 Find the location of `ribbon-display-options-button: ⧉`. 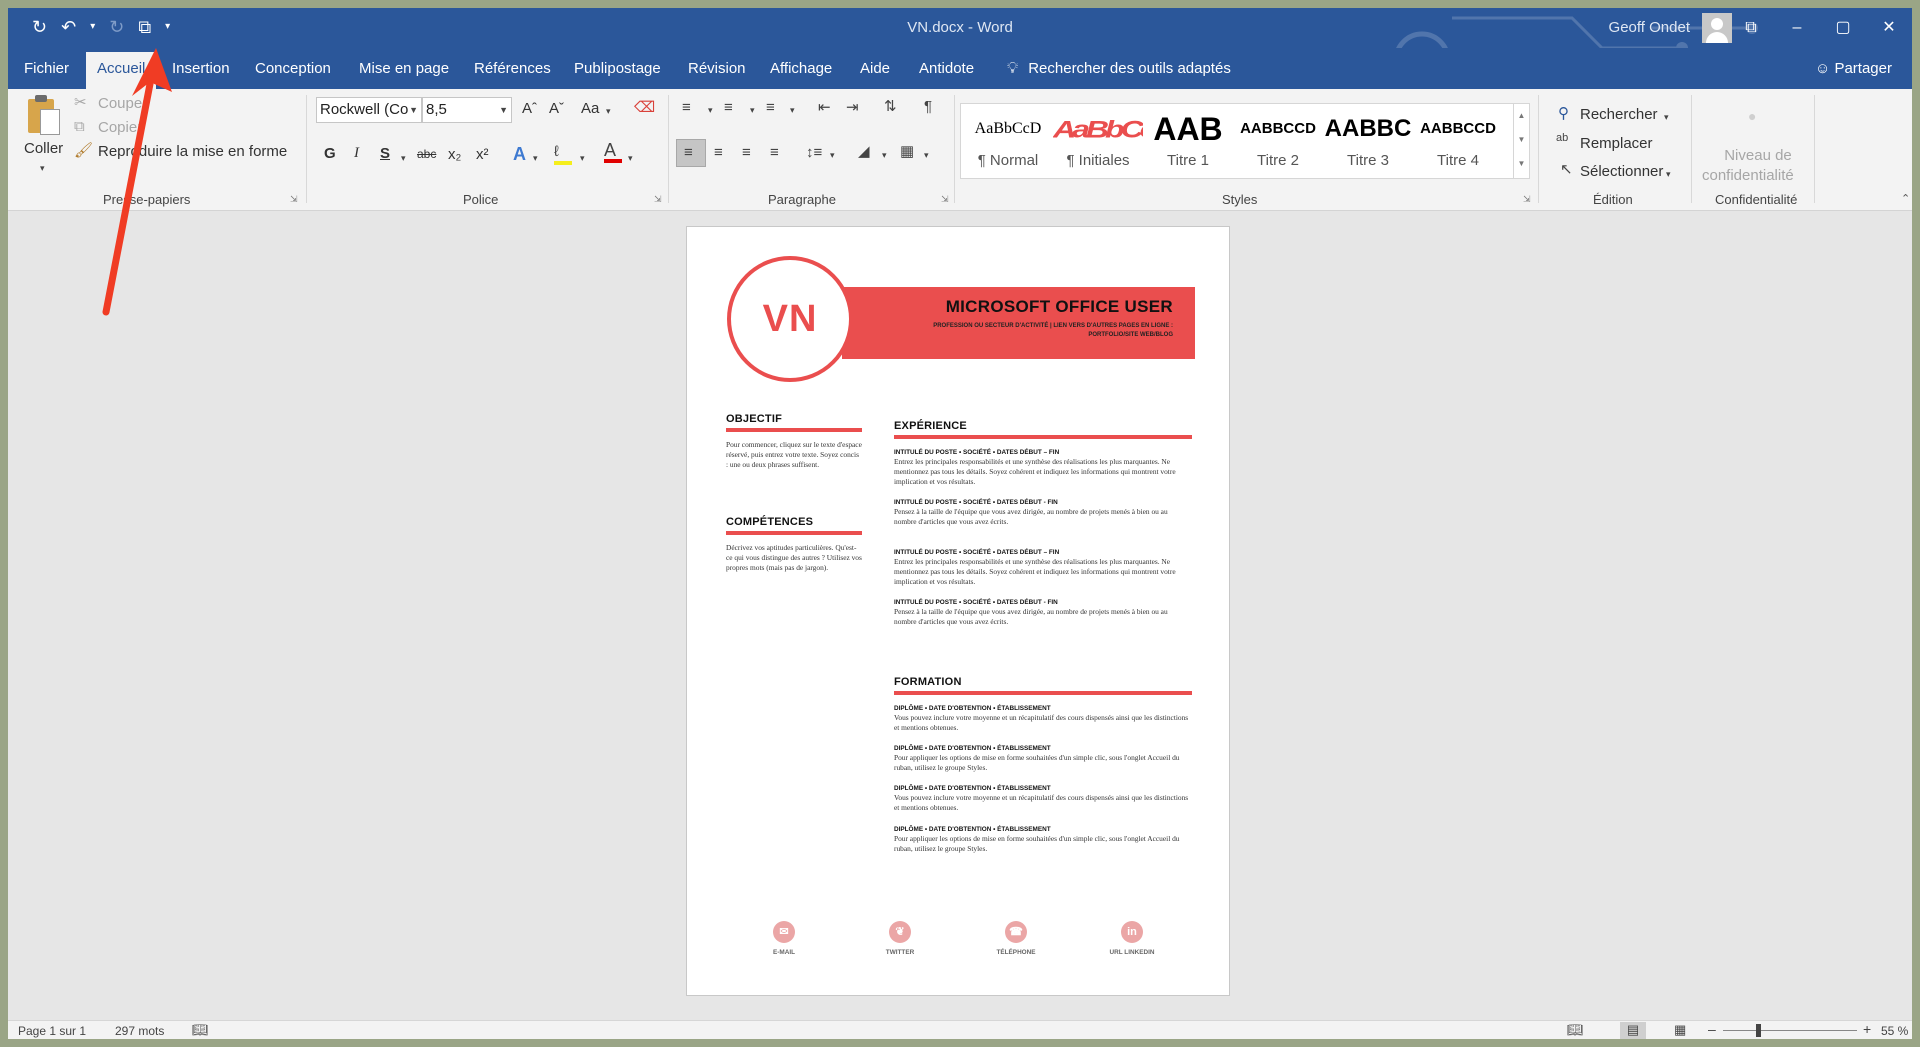

ribbon-display-options-button: ⧉ is located at coordinates (1751, 28).